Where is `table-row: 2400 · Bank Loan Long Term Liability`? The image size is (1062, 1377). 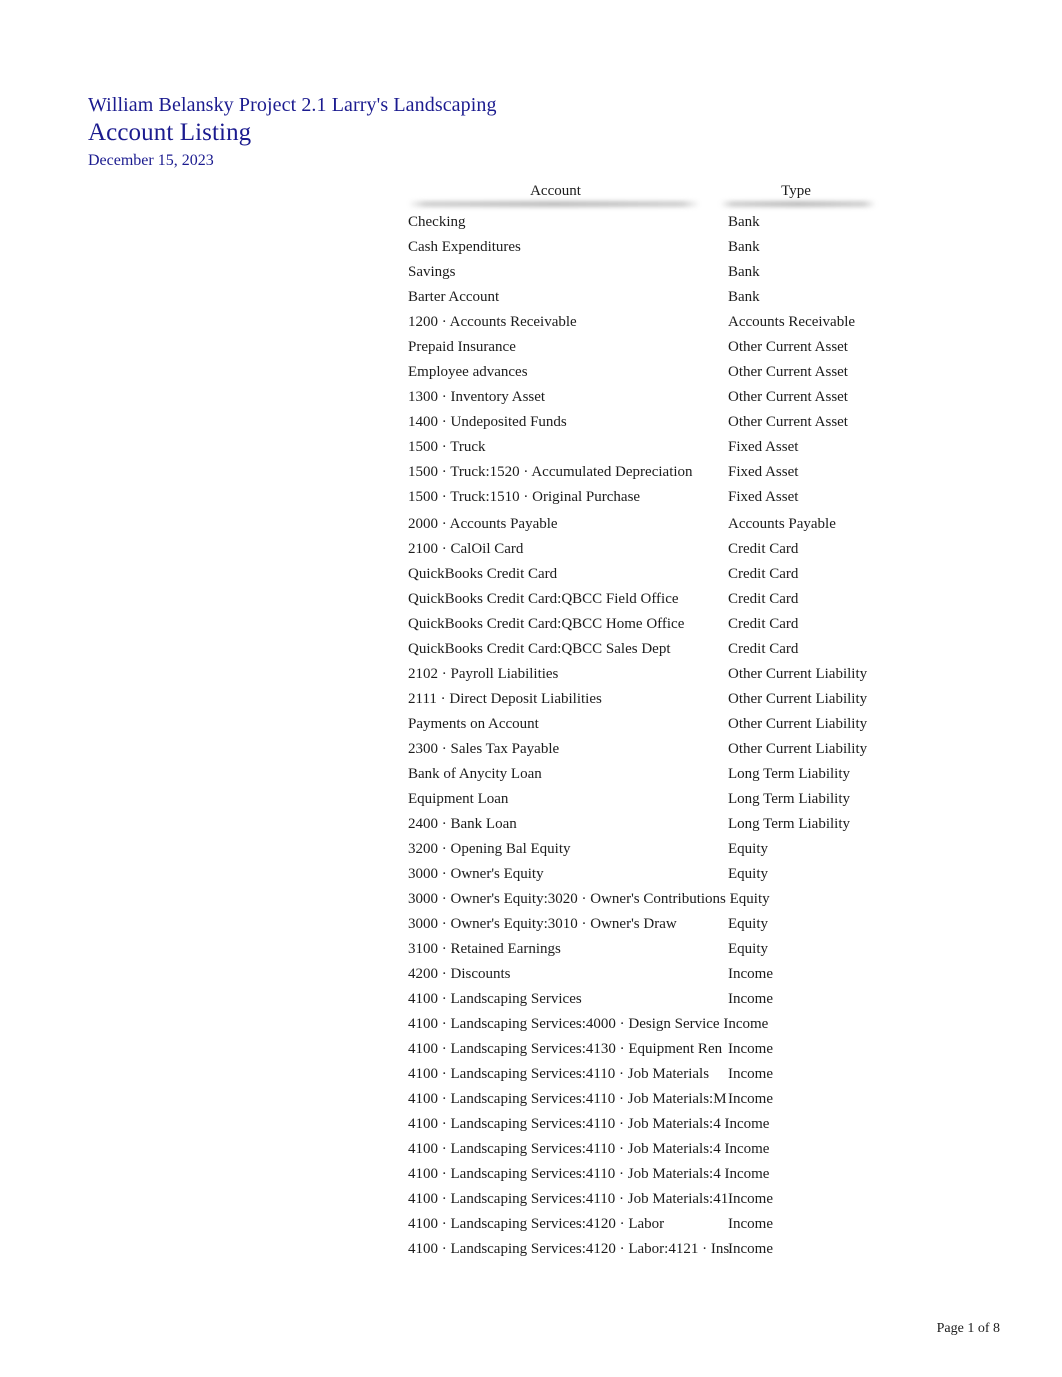 table-row: 2400 · Bank Loan Long Term Liability is located at coordinates (708, 826).